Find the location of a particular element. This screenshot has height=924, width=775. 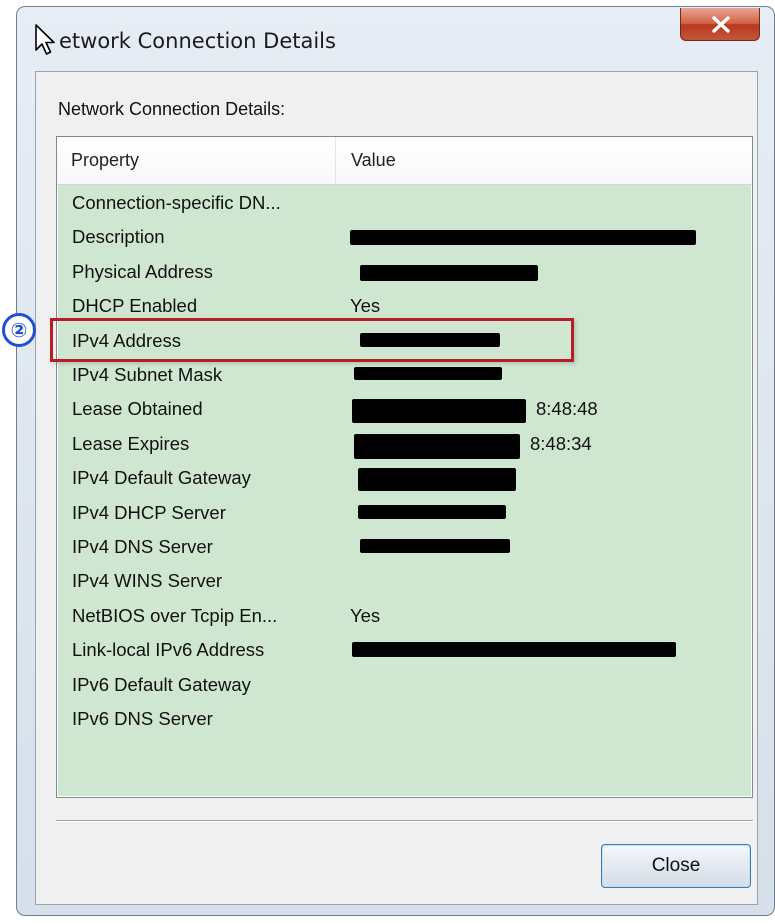

column-header-property: Property is located at coordinates (196, 160).